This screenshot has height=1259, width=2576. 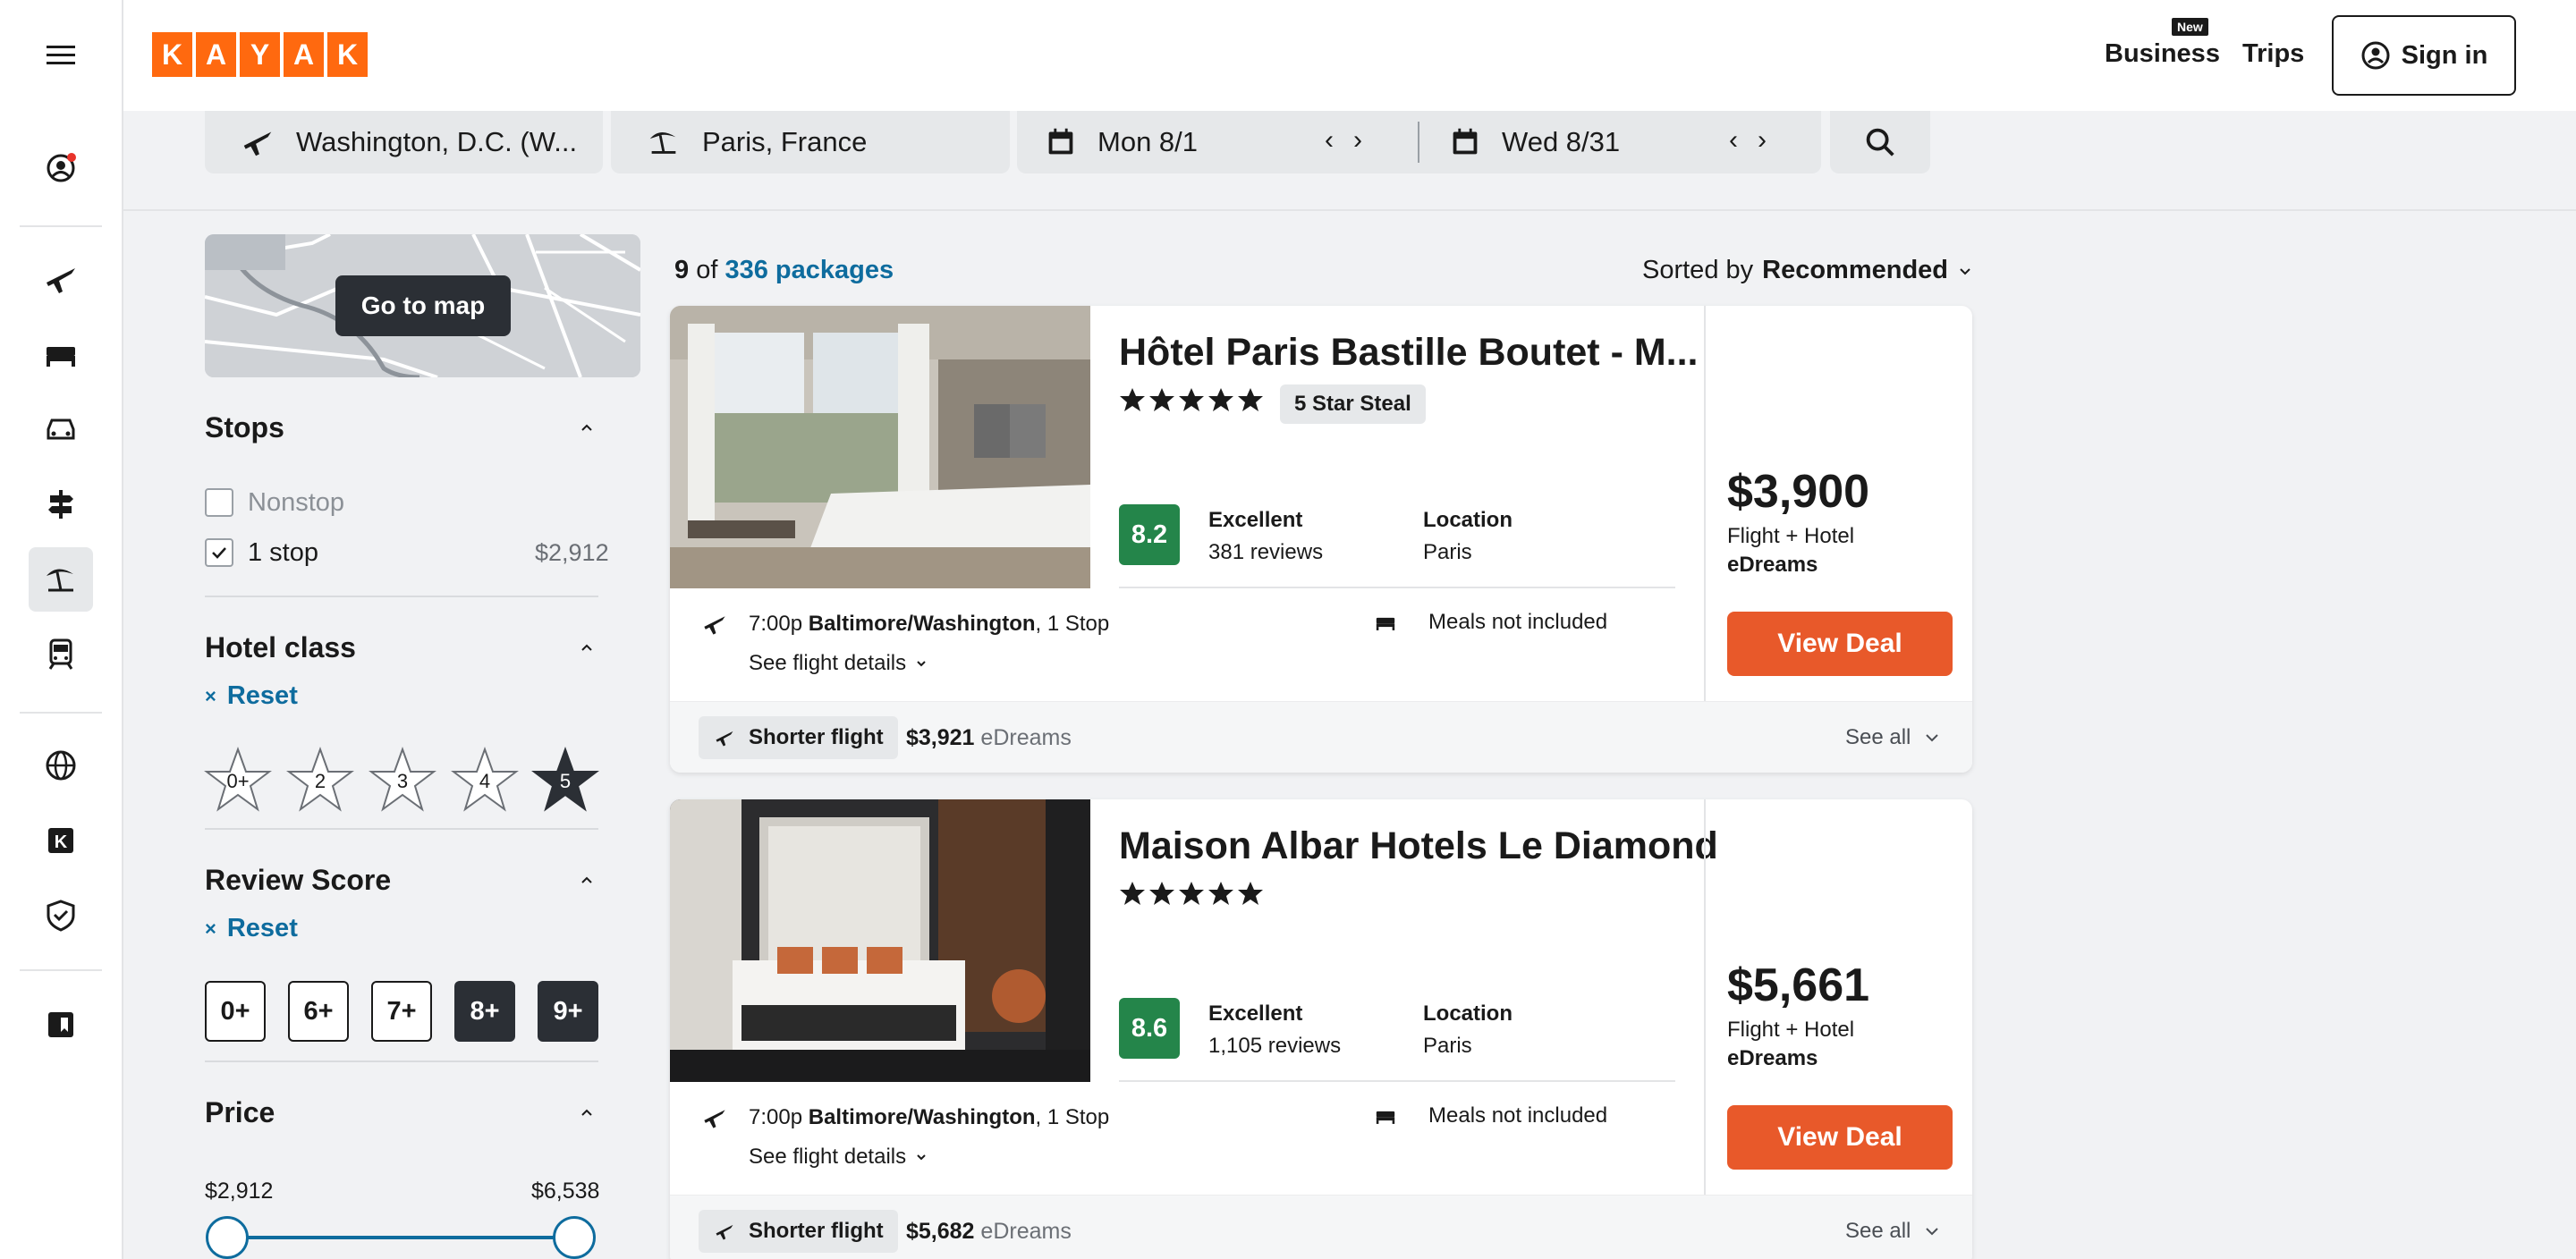 I want to click on stops-filter-title: Stops, so click(x=244, y=427).